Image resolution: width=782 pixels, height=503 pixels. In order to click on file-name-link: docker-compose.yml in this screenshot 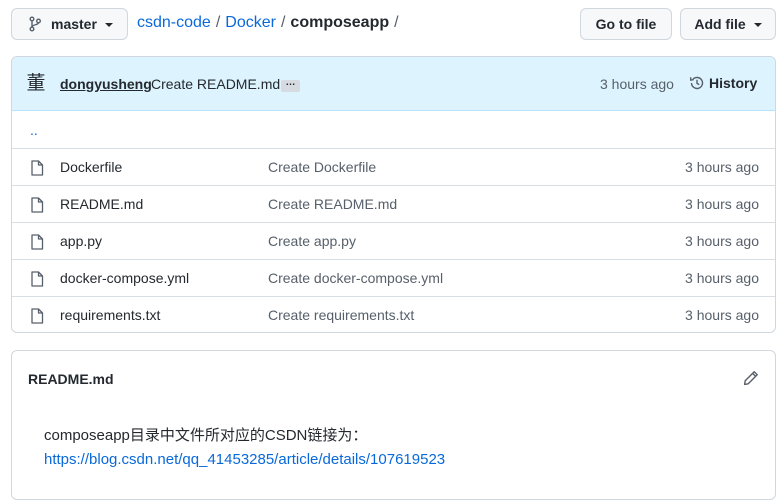, I will do `click(124, 278)`.